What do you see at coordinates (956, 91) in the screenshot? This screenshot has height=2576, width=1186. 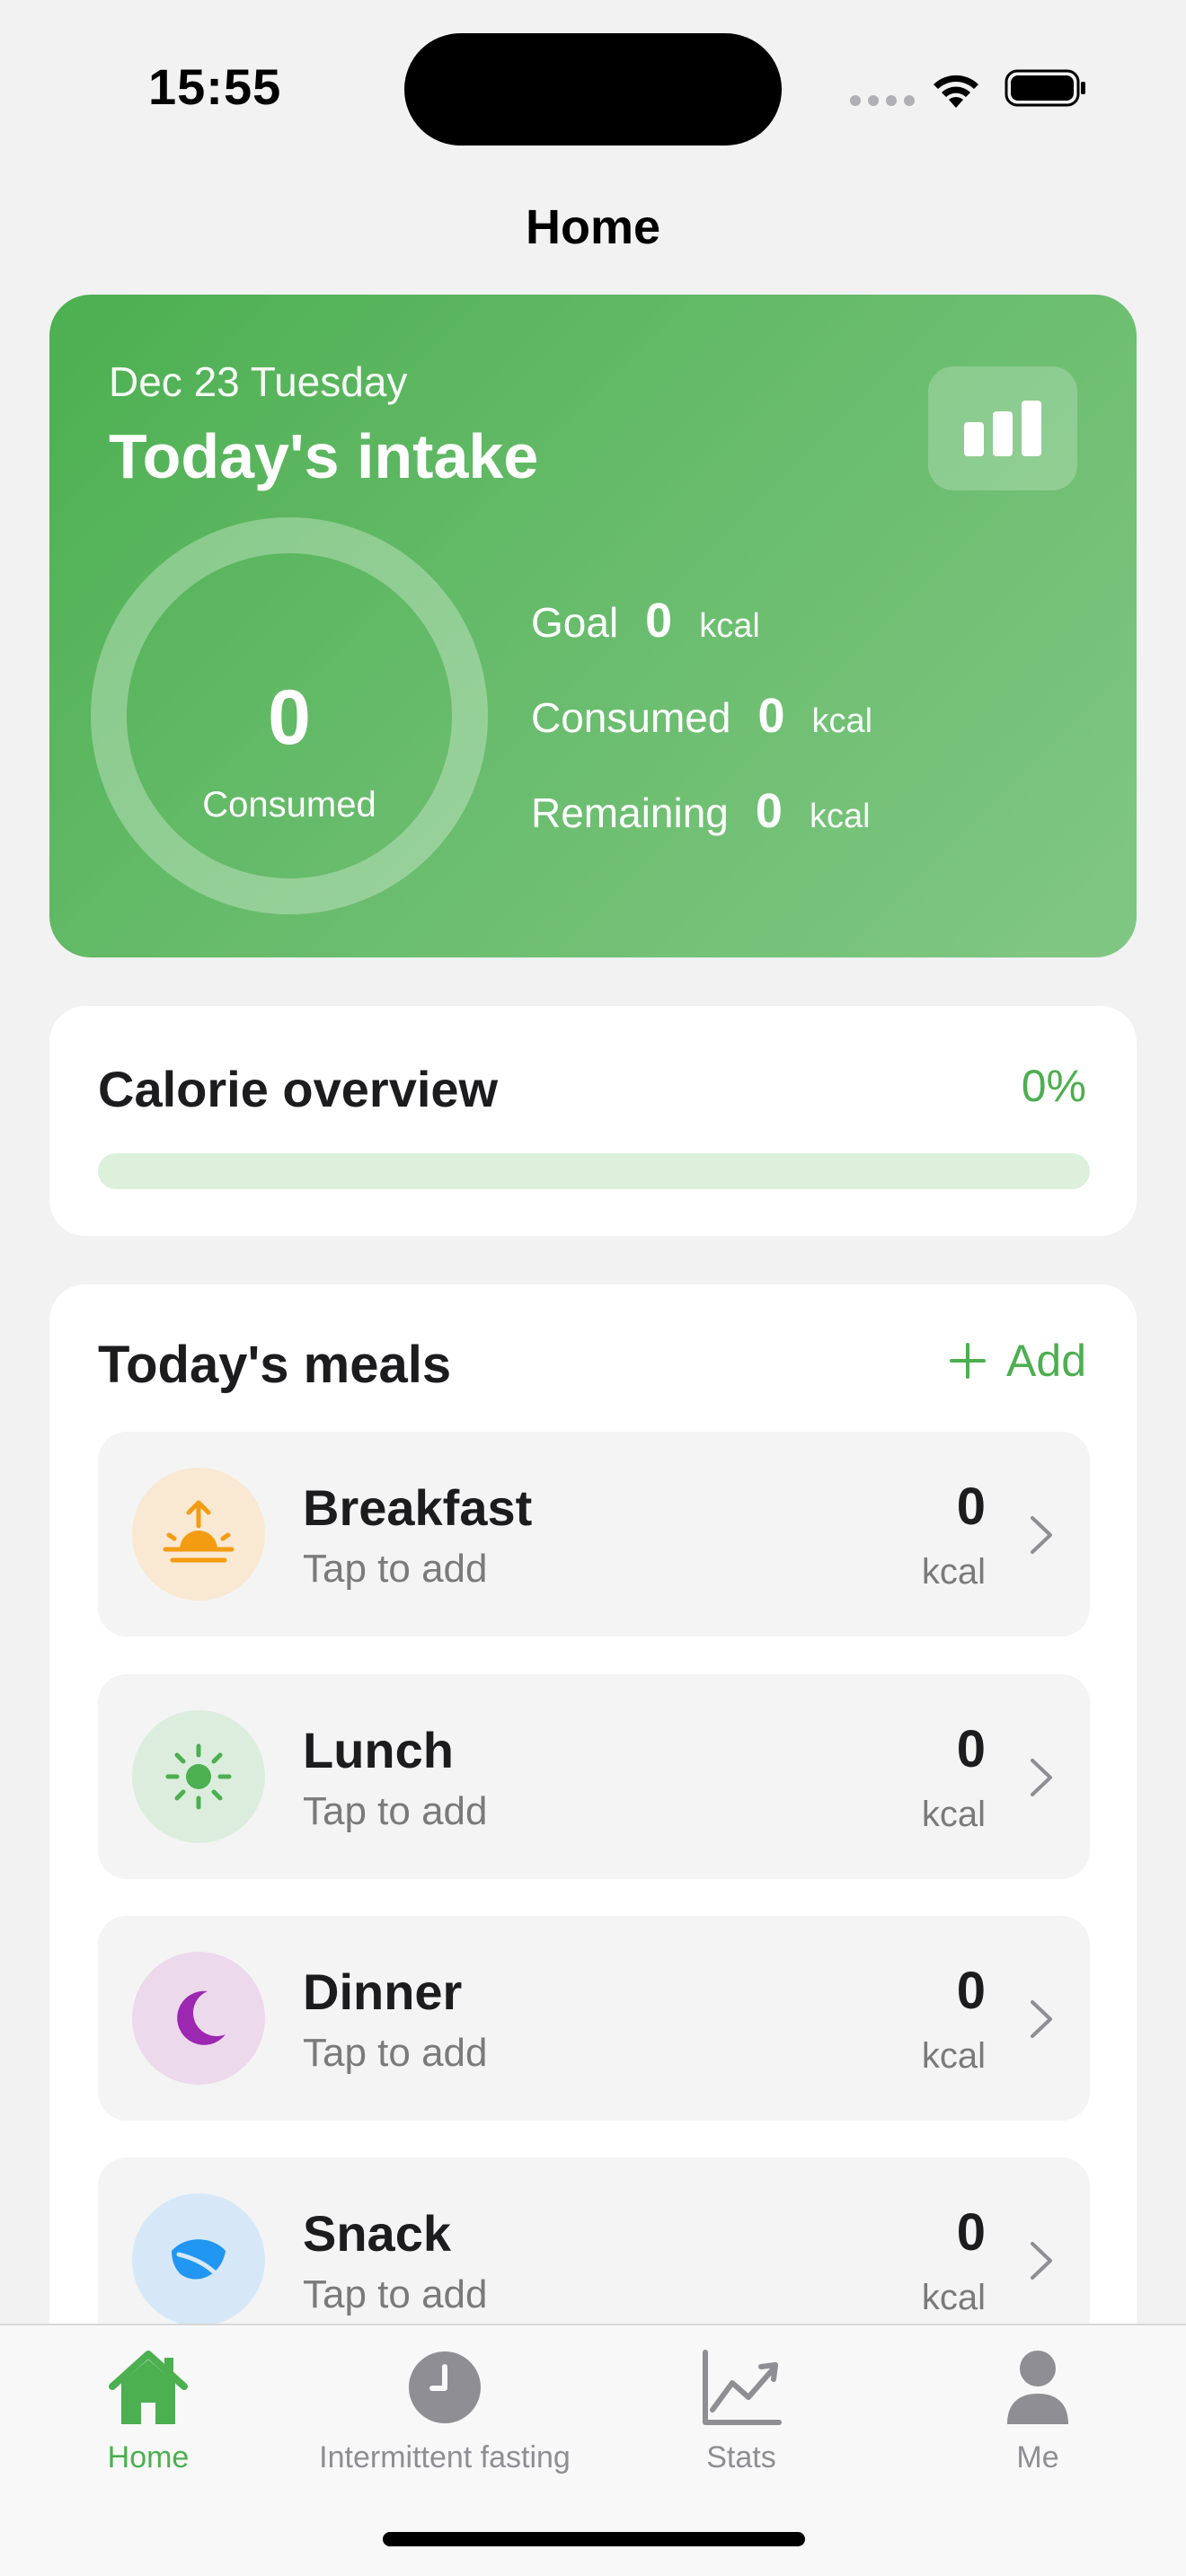 I see `wifi-icon` at bounding box center [956, 91].